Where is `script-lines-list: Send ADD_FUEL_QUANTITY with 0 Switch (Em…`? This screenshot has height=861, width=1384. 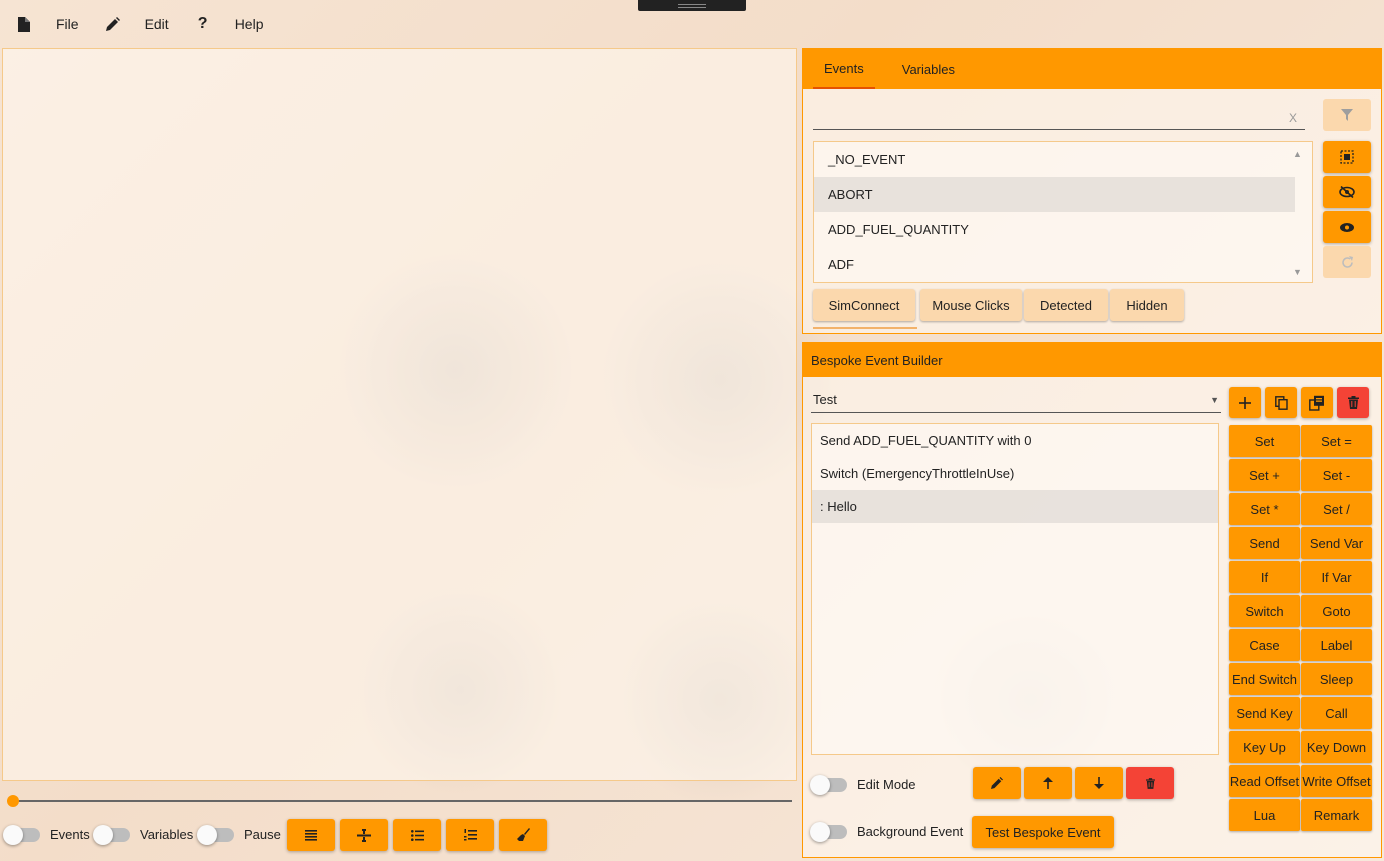
script-lines-list: Send ADD_FUEL_QUANTITY with 0 Switch (Em… is located at coordinates (1015, 589).